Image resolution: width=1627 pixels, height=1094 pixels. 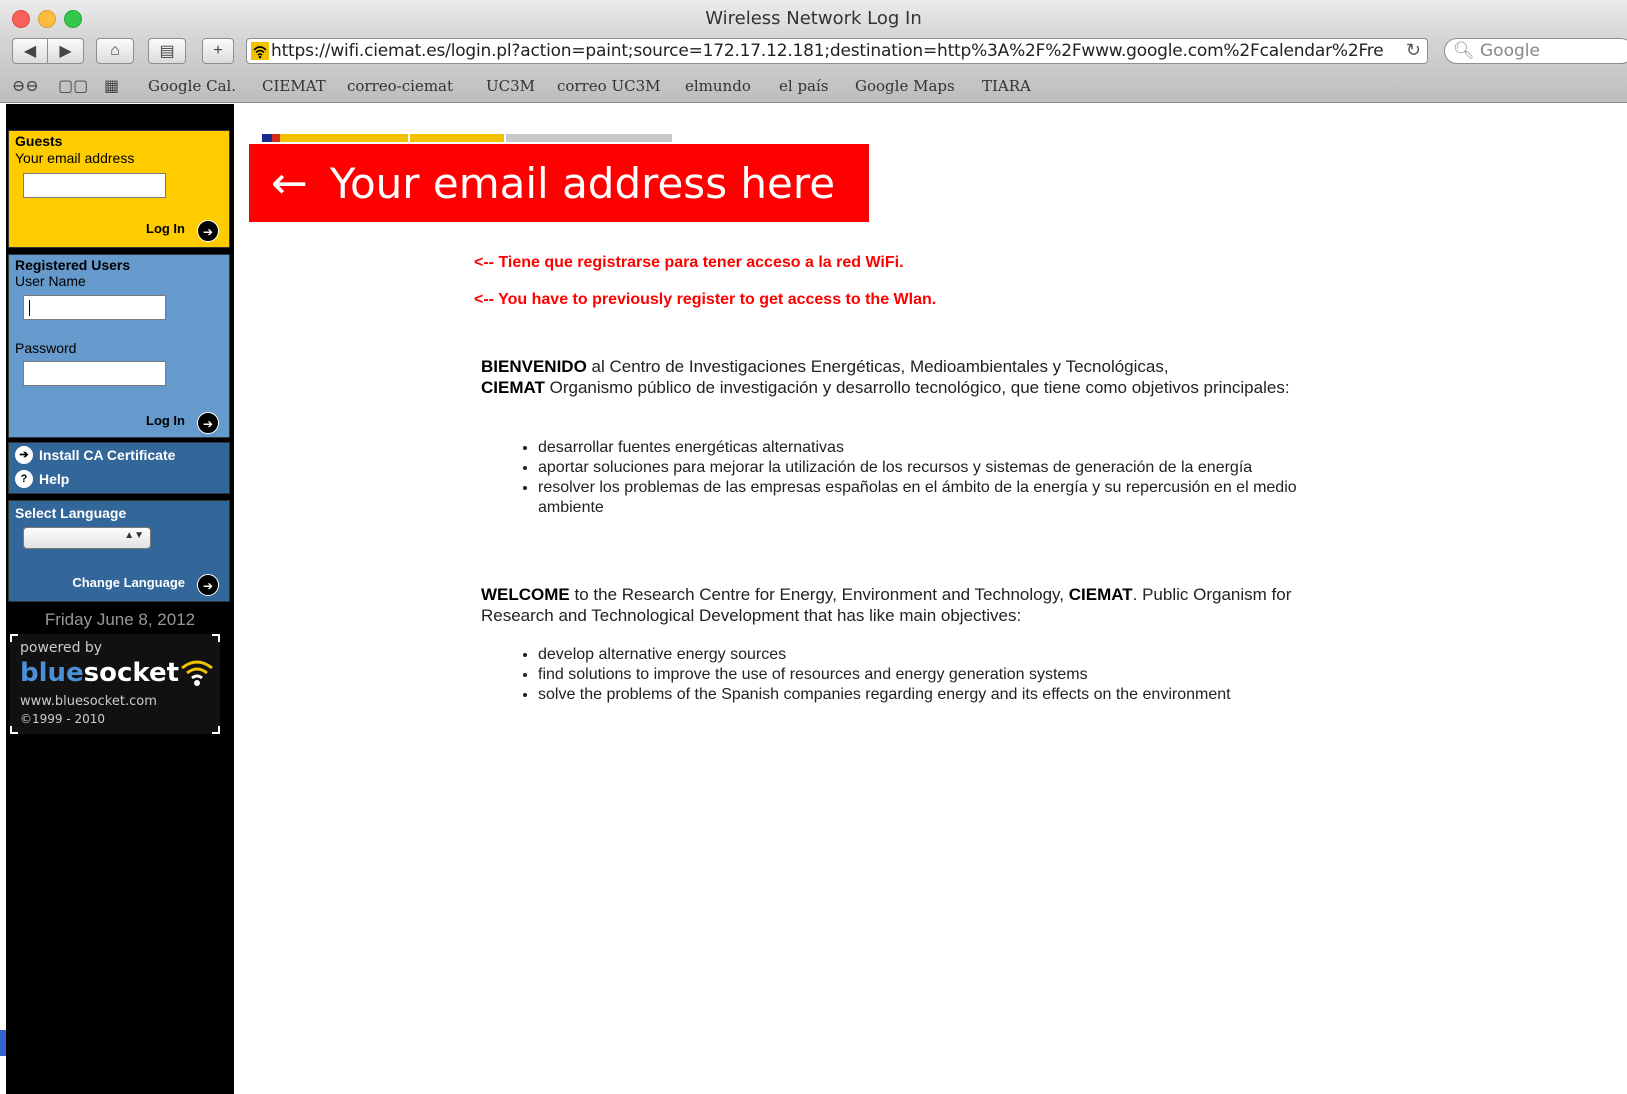 What do you see at coordinates (510, 86) in the screenshot?
I see `bookmark-uc3m: UC3M` at bounding box center [510, 86].